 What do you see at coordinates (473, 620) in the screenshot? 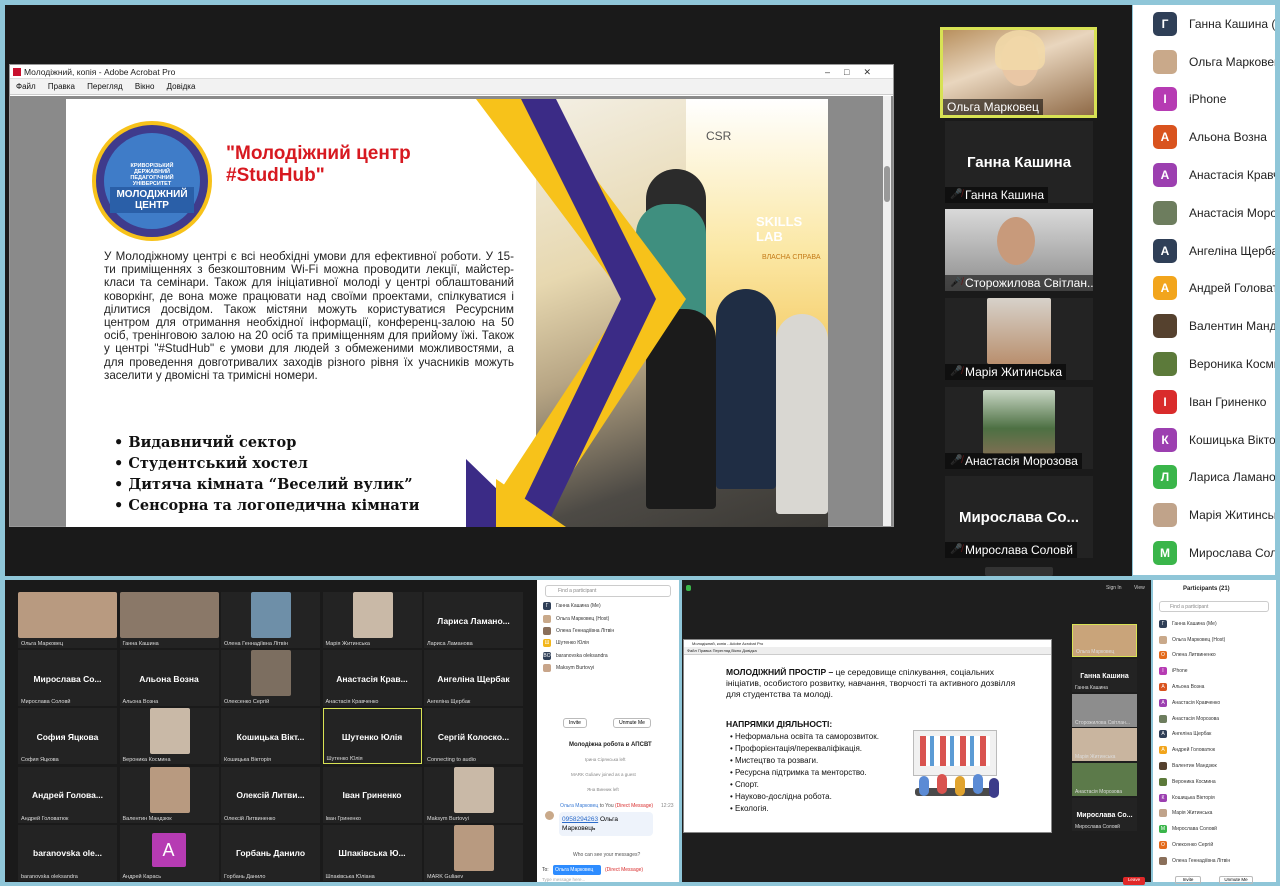
I see `gallery-tile: Лариса Ламано... Лариса Ламанова` at bounding box center [473, 620].